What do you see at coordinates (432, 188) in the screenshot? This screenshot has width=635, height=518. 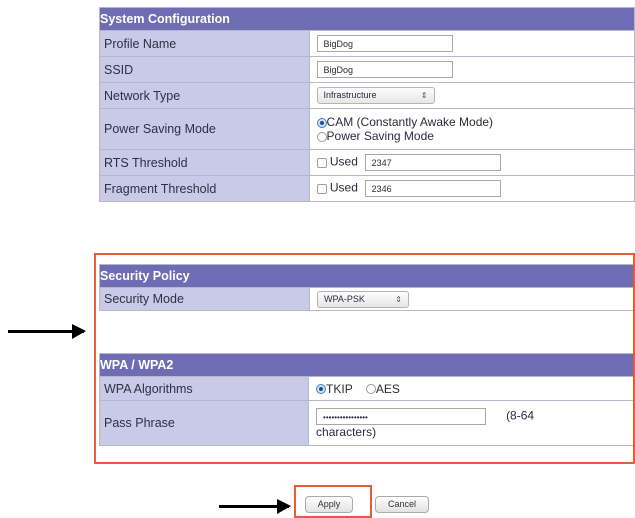 I see `fragment-threshold-input: 2346` at bounding box center [432, 188].